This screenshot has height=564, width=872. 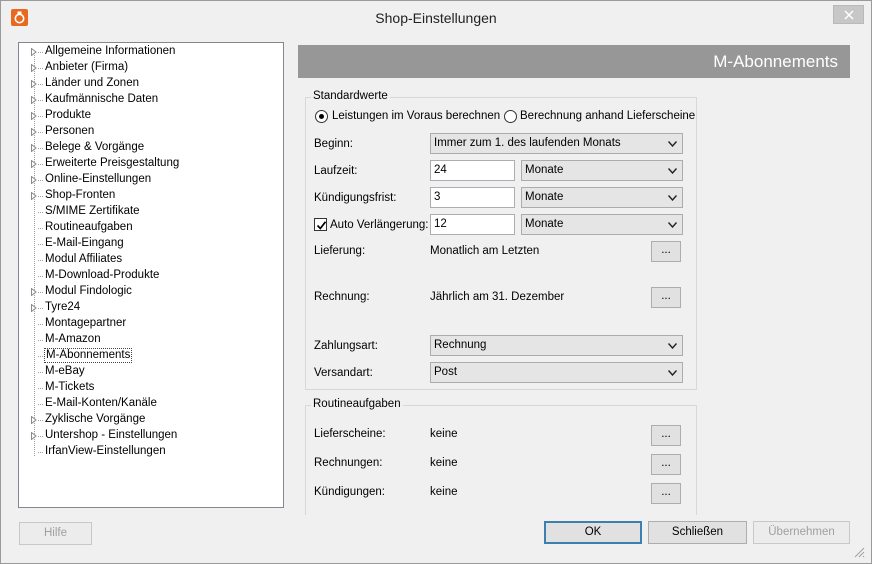 I want to click on delivery-label: Lieferung:, so click(x=340, y=251).